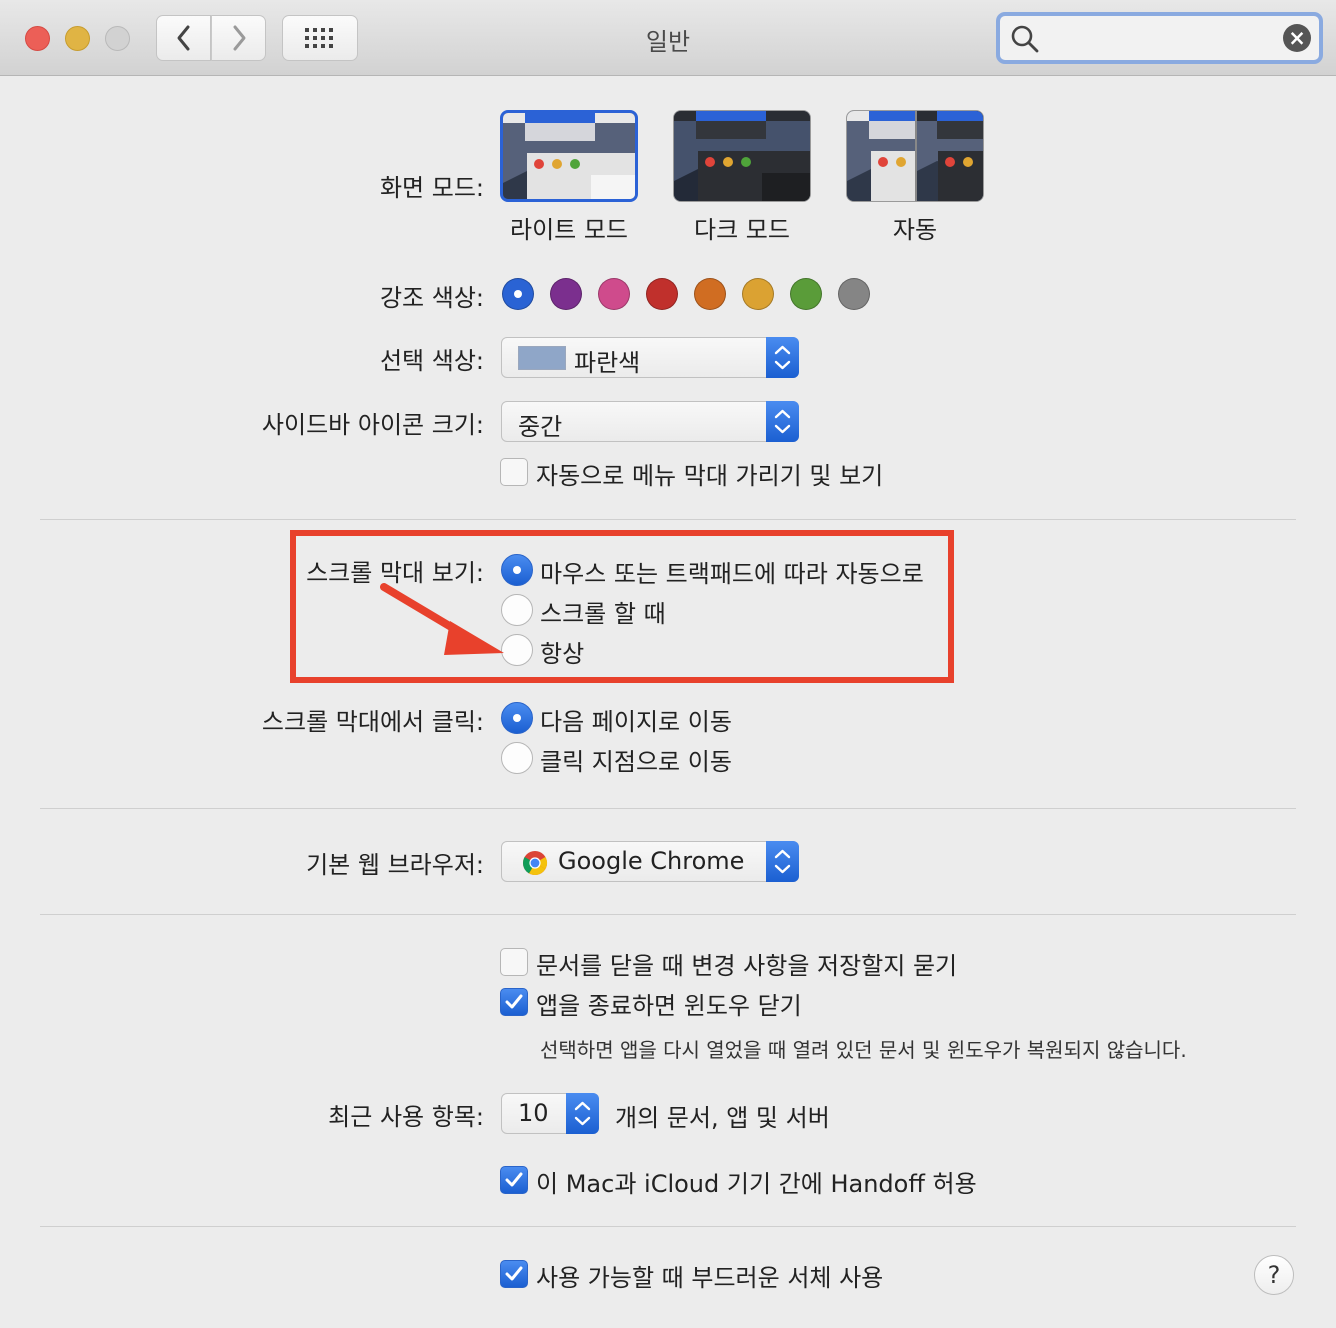  I want to click on light-mode-preview, so click(569, 156).